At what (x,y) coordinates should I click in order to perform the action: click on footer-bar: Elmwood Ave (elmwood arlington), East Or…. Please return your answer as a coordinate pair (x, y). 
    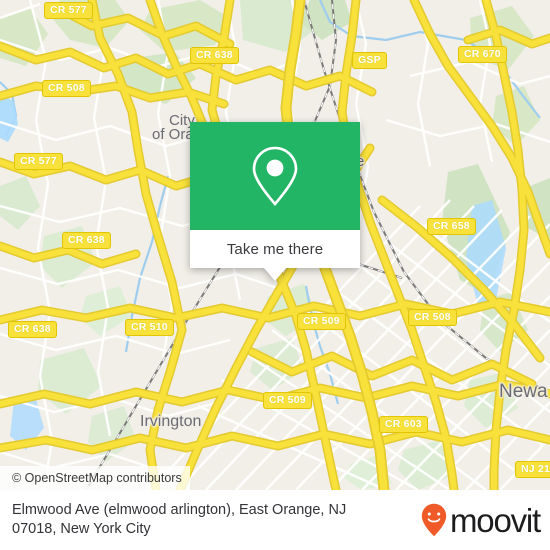
    Looking at the image, I should click on (275, 520).